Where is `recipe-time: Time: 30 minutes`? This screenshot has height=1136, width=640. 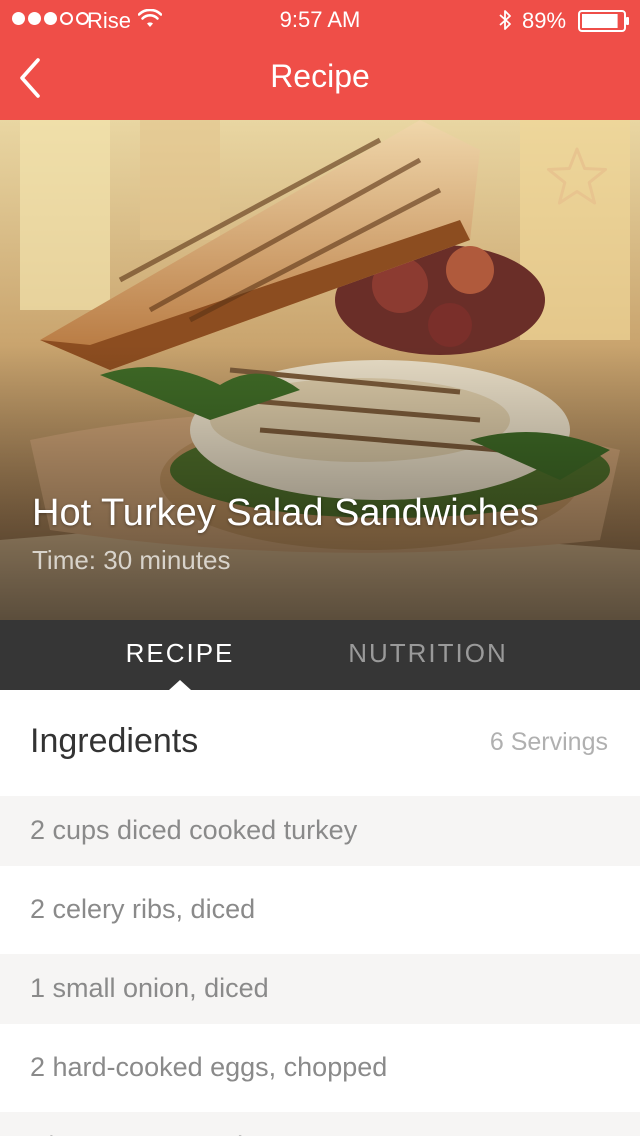
recipe-time: Time: 30 minutes is located at coordinates (131, 560).